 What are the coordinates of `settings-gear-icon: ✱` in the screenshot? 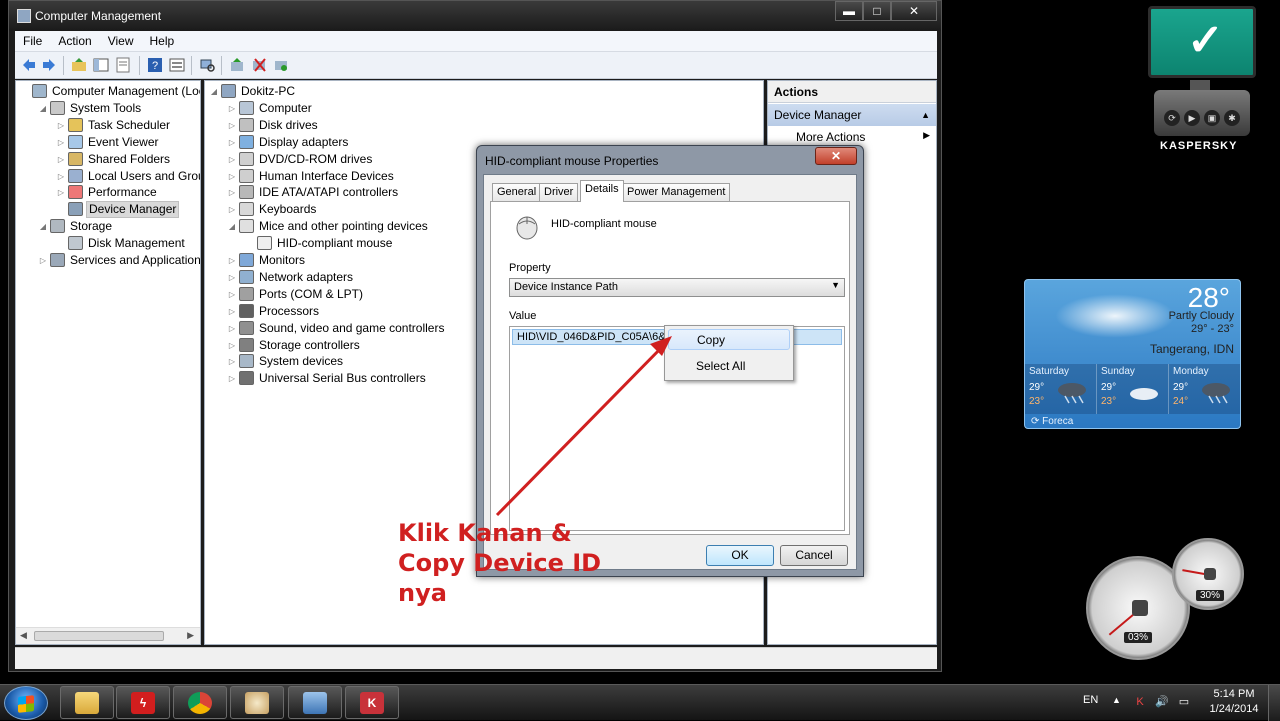 It's located at (1232, 118).